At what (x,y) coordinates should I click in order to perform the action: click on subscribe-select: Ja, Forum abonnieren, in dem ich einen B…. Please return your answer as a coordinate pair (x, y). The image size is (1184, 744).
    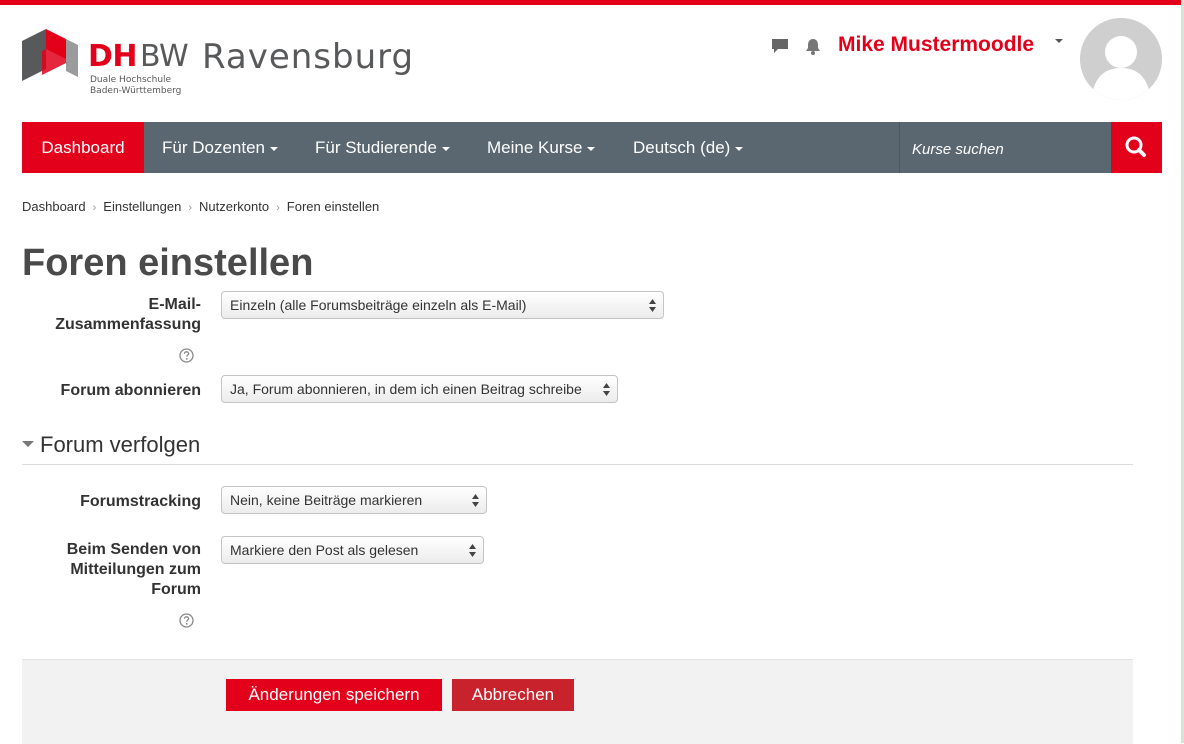
    Looking at the image, I should click on (419, 389).